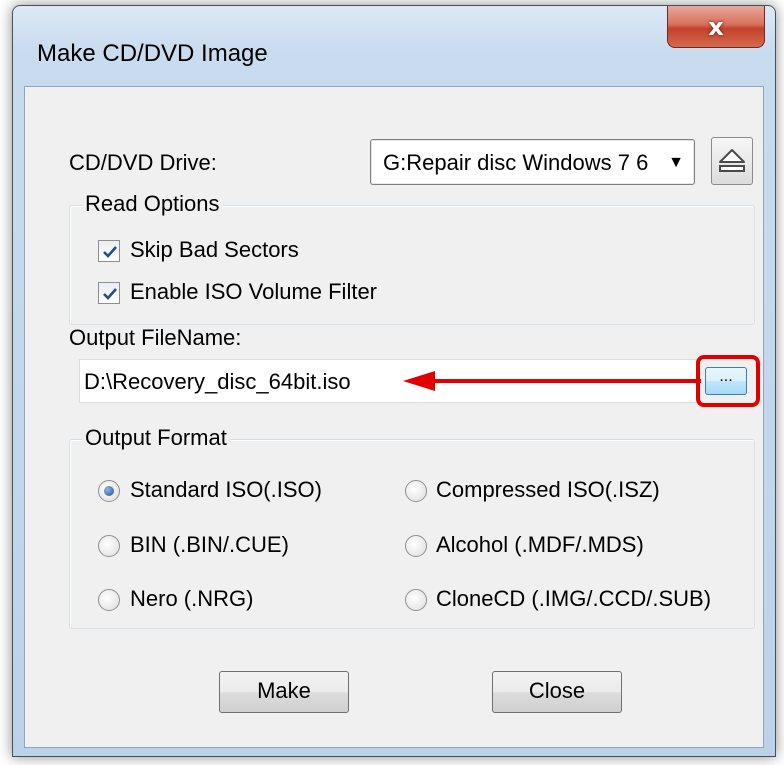 Image resolution: width=784 pixels, height=765 pixels. I want to click on skip-bad-sectors-checkbox, so click(109, 251).